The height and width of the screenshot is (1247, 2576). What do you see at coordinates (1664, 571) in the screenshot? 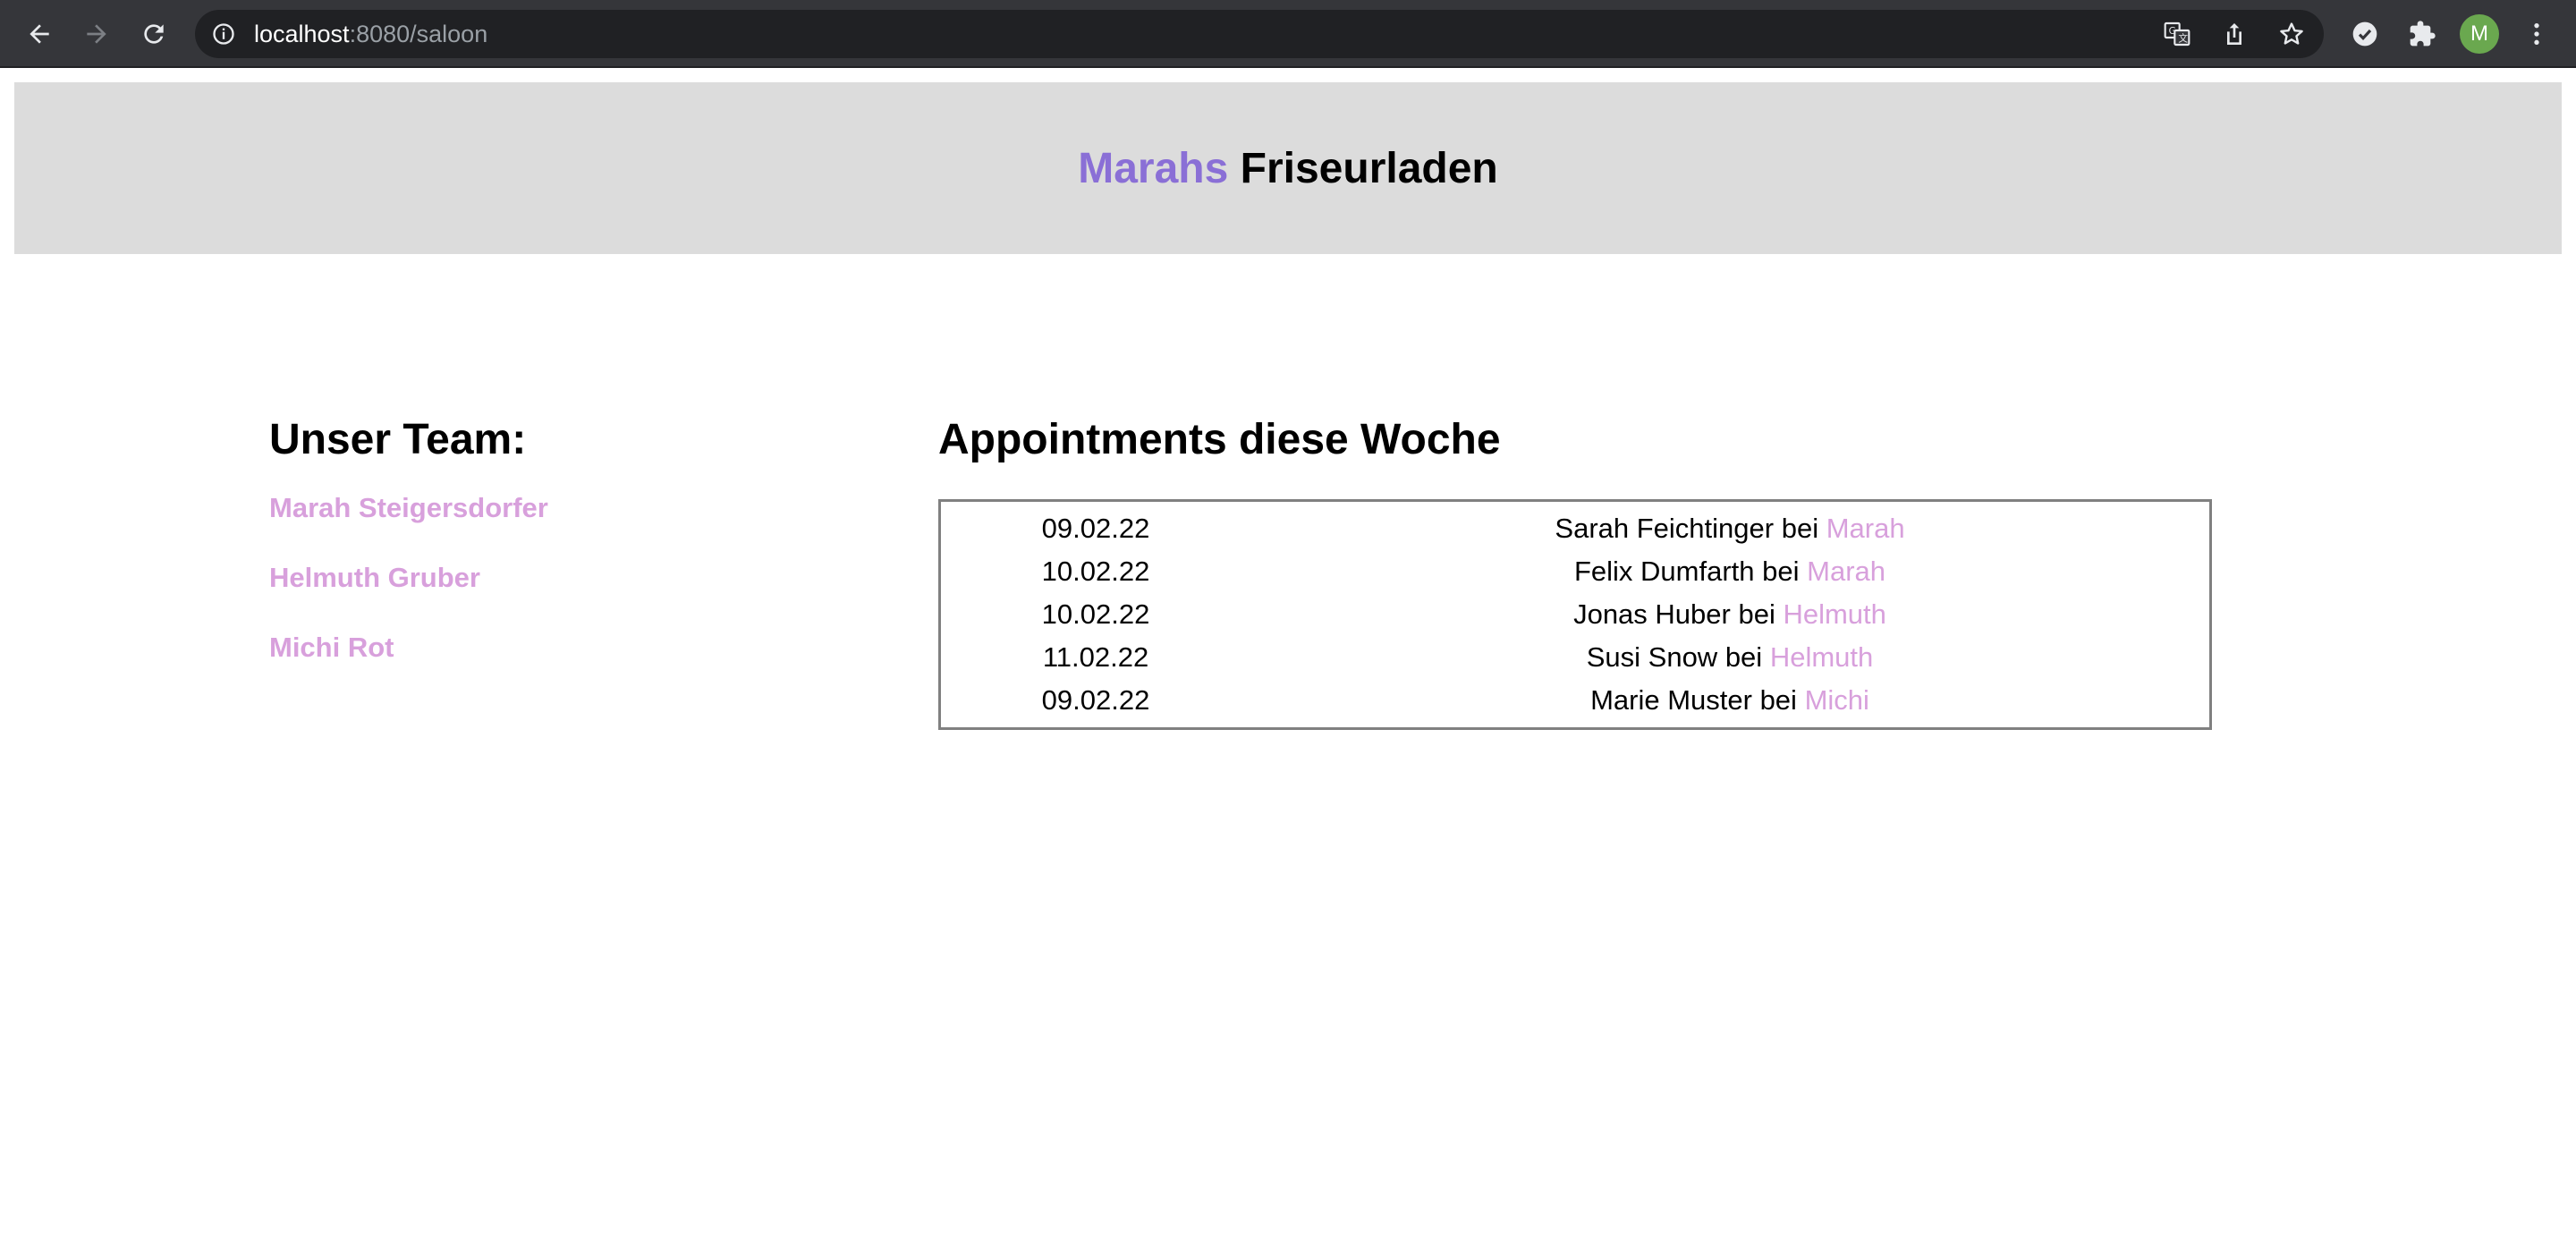
I see `client-name: Felix Dumfarth` at bounding box center [1664, 571].